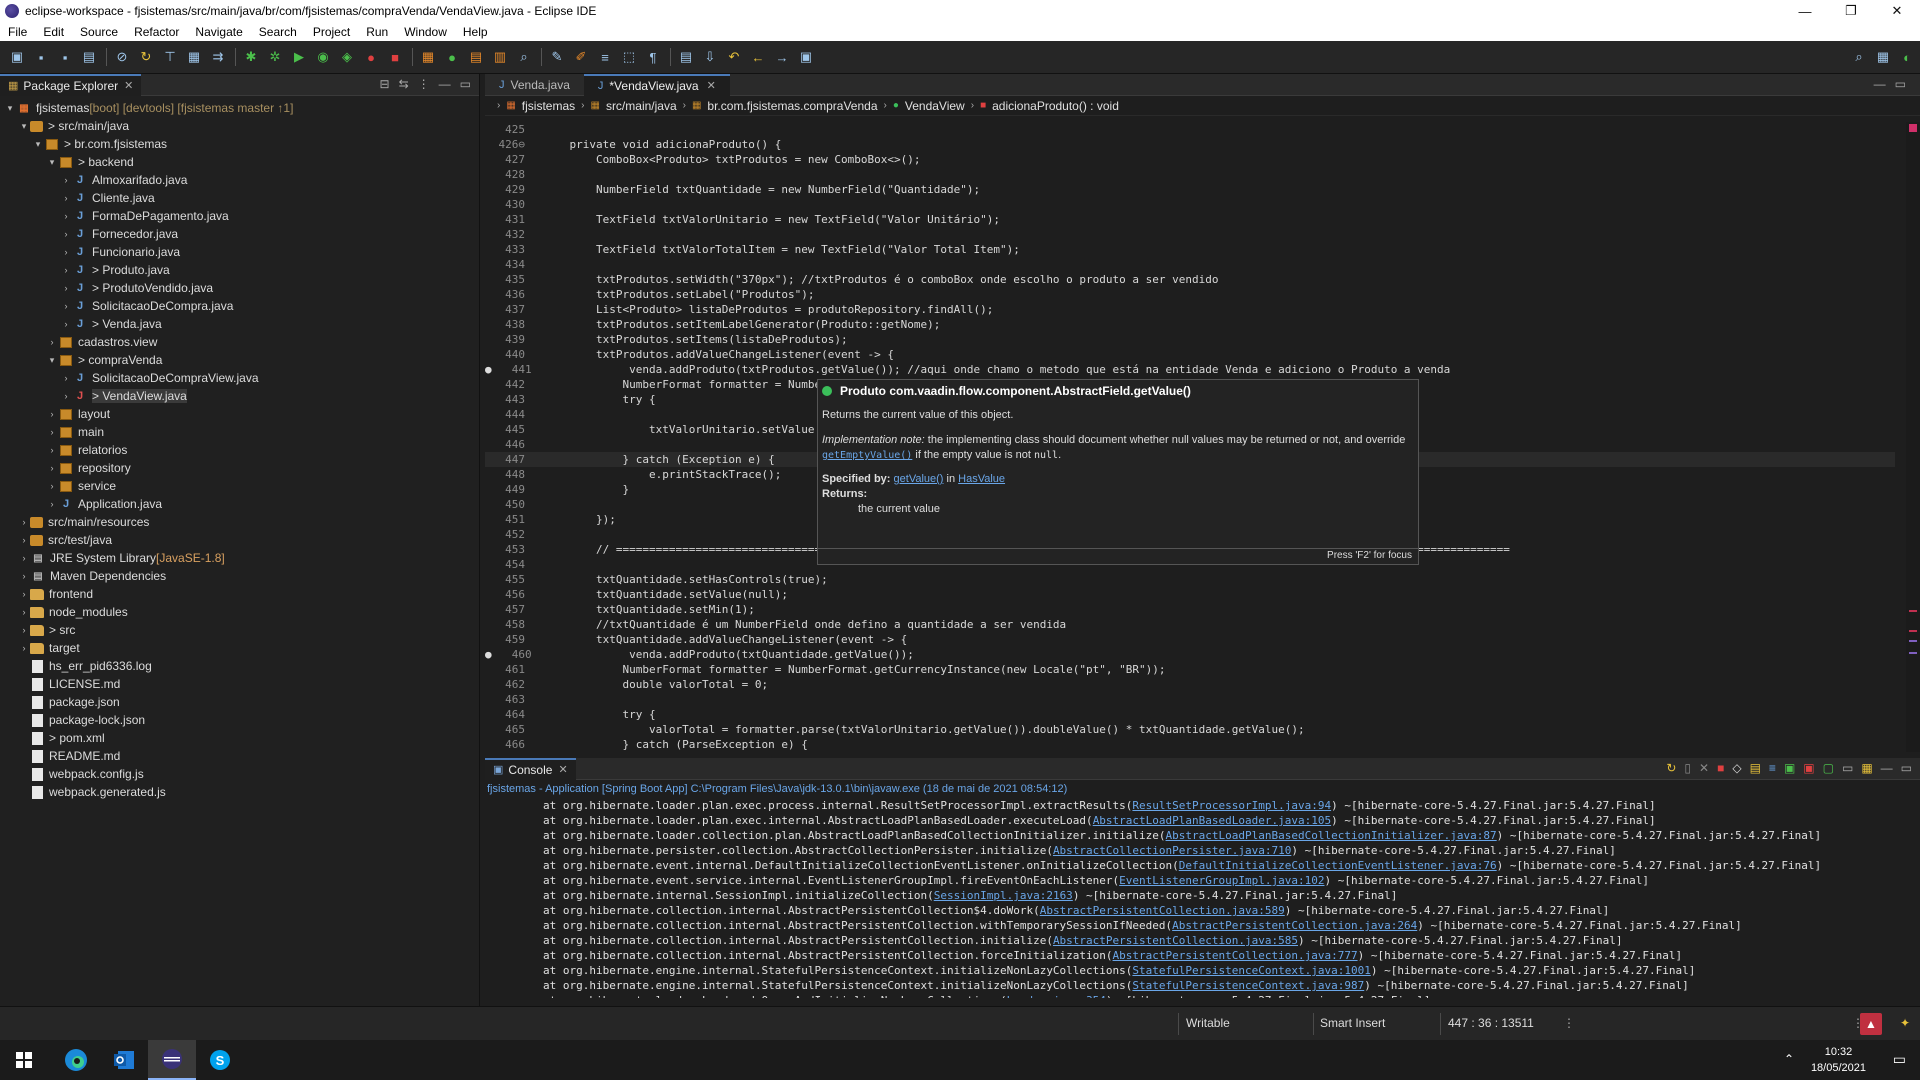  Describe the element at coordinates (641, 106) in the screenshot. I see `breadcrumb-item: src/main/java` at that location.